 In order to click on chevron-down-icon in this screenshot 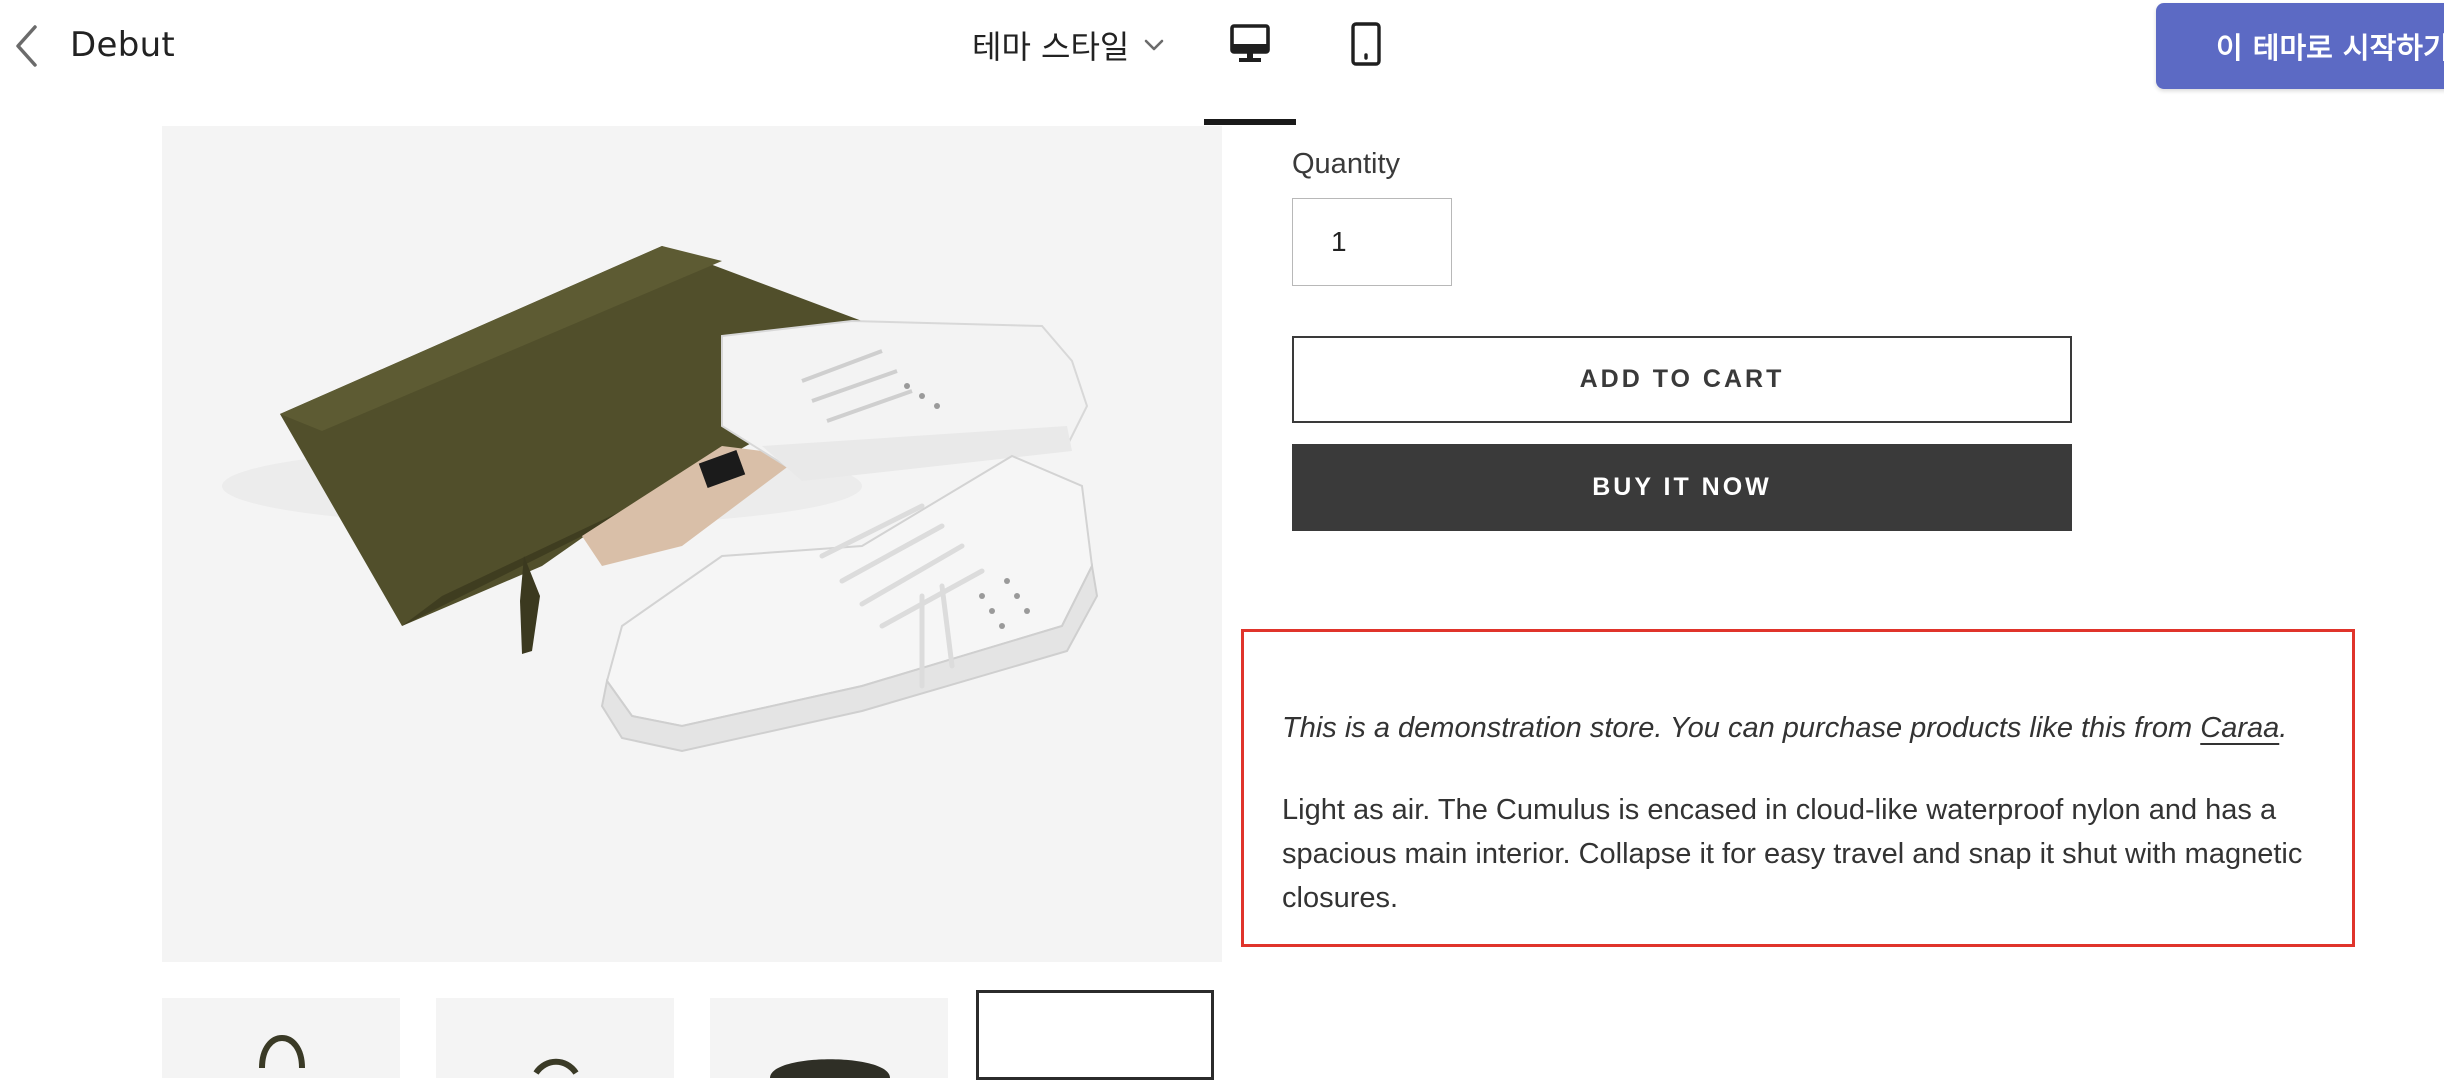, I will do `click(1154, 45)`.